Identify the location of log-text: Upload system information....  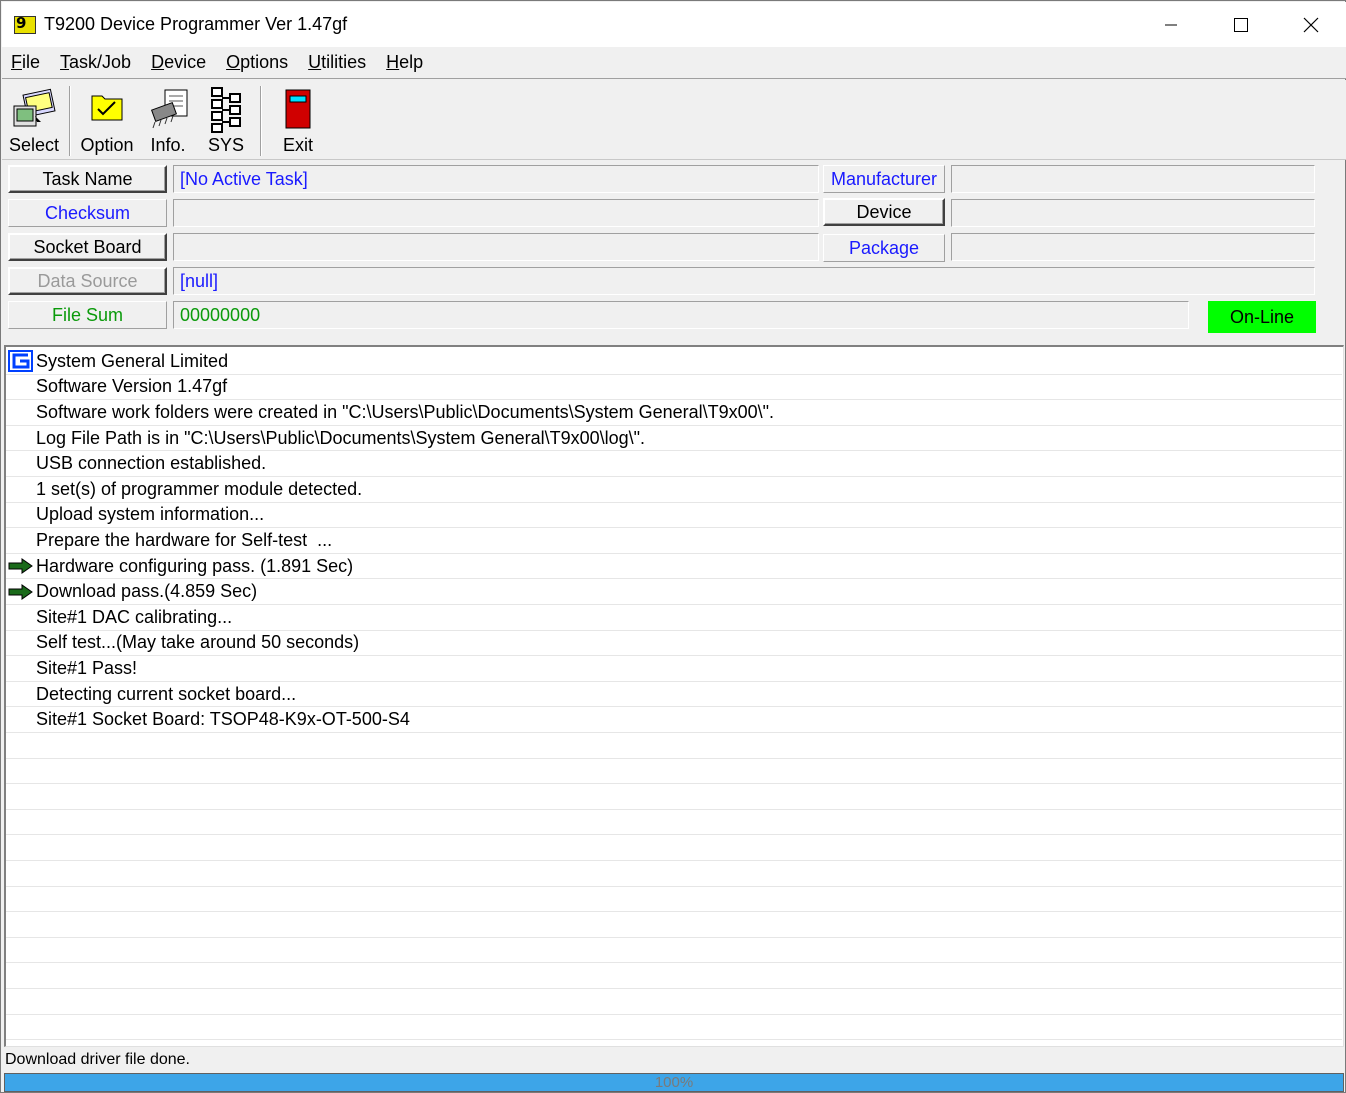
(150, 514).